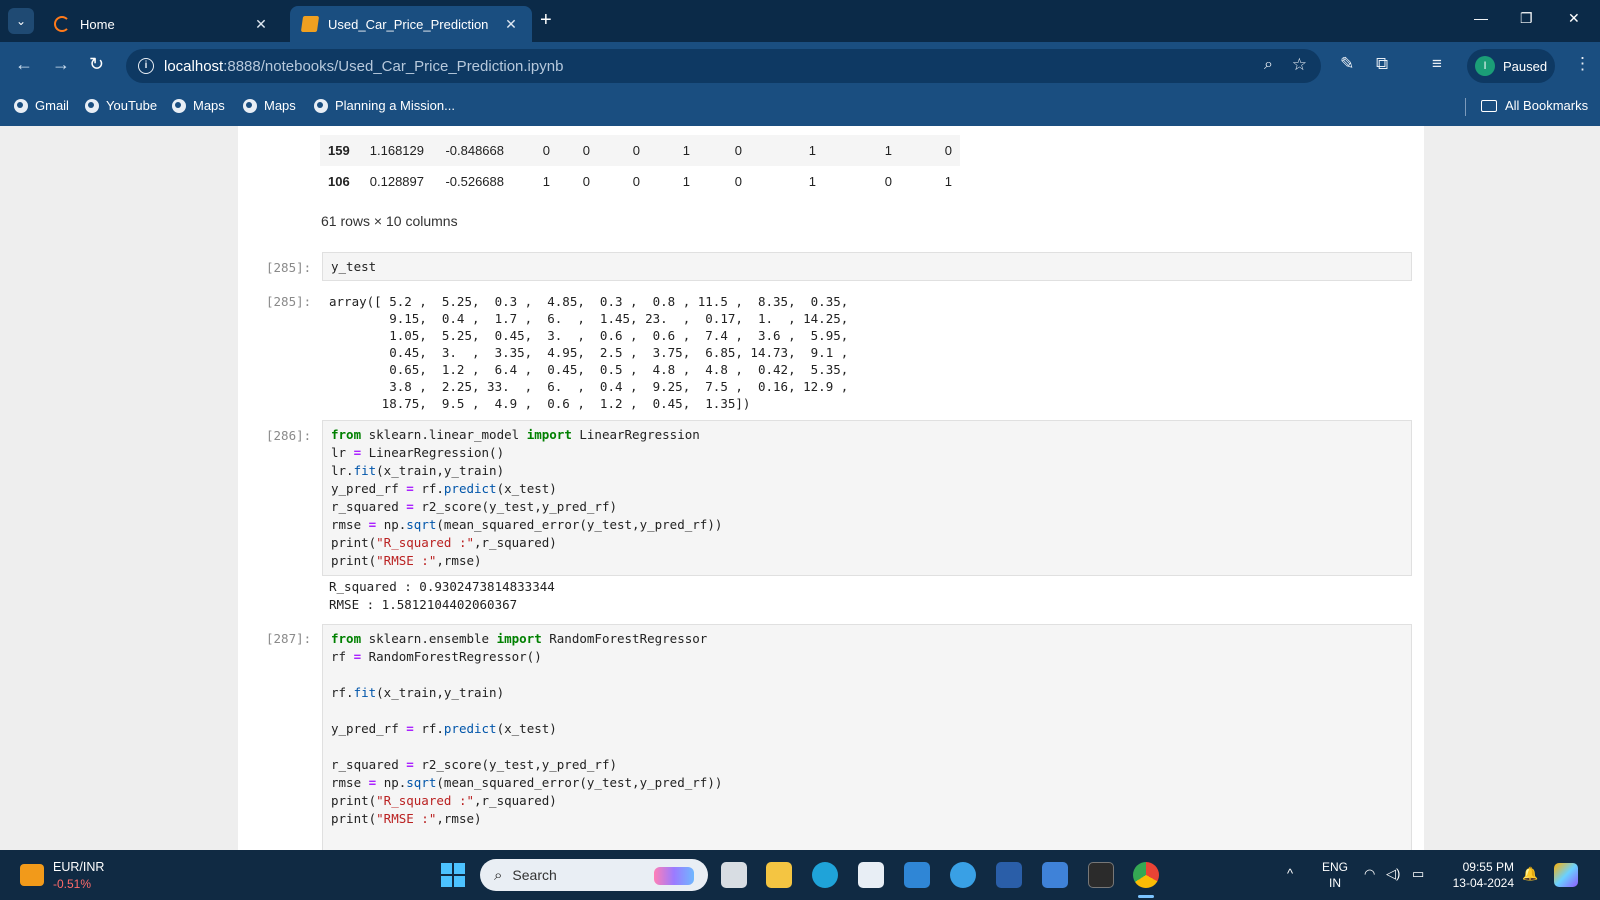 This screenshot has width=1600, height=900. I want to click on file-explorer-icon, so click(779, 875).